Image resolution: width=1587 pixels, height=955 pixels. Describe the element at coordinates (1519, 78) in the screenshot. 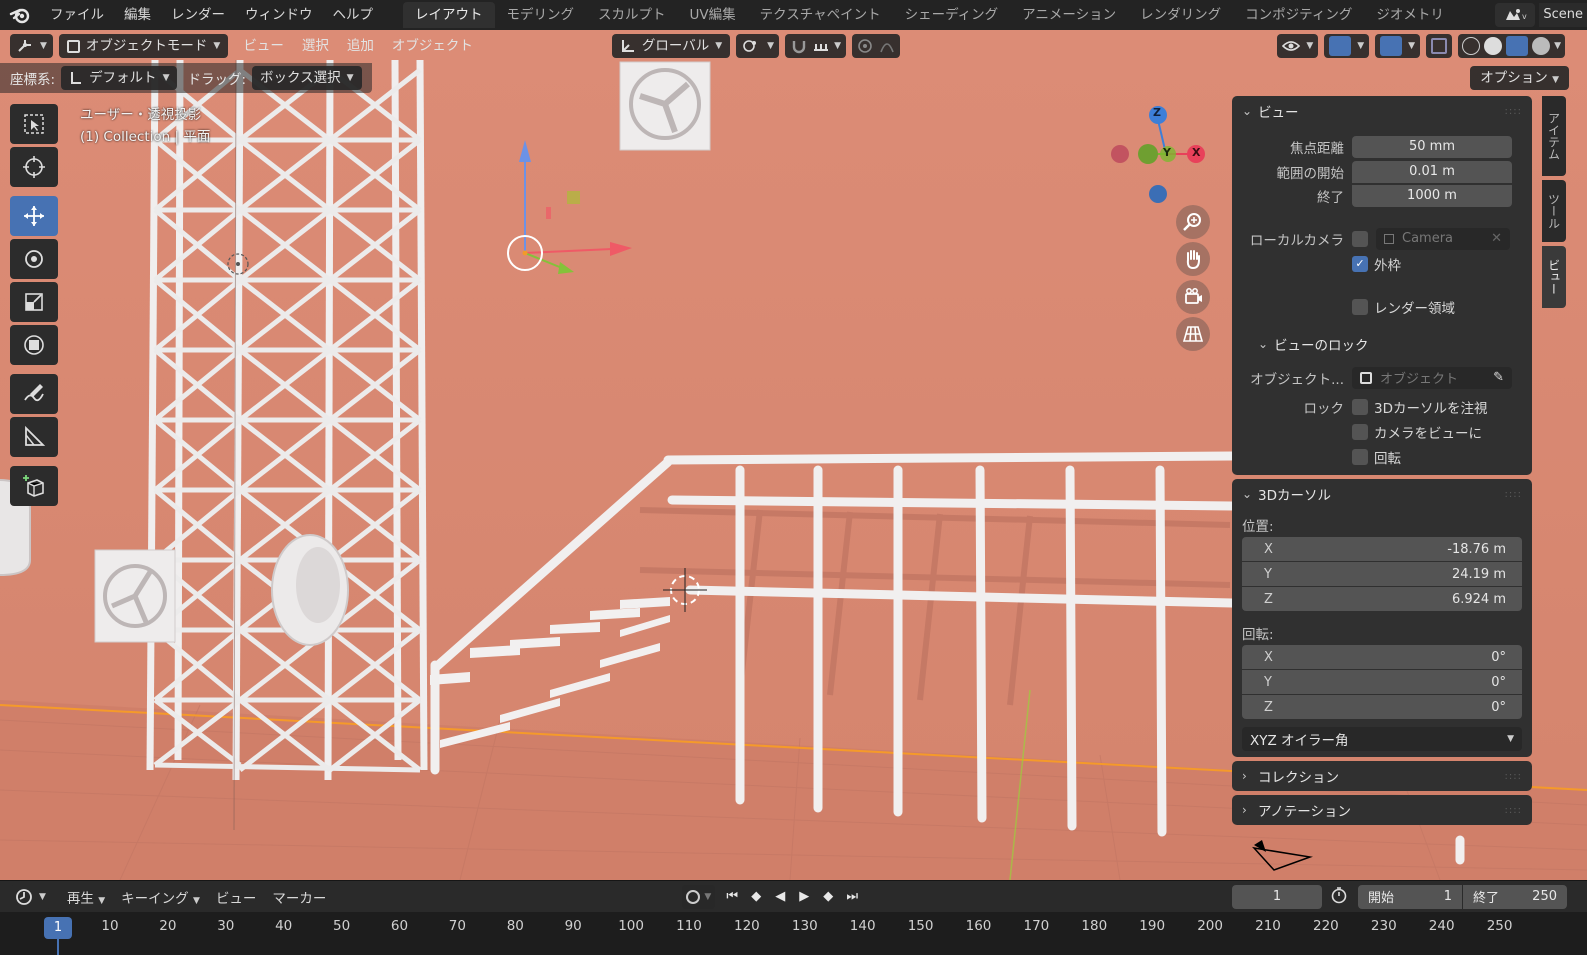

I see `options-button: オプション ▼` at that location.